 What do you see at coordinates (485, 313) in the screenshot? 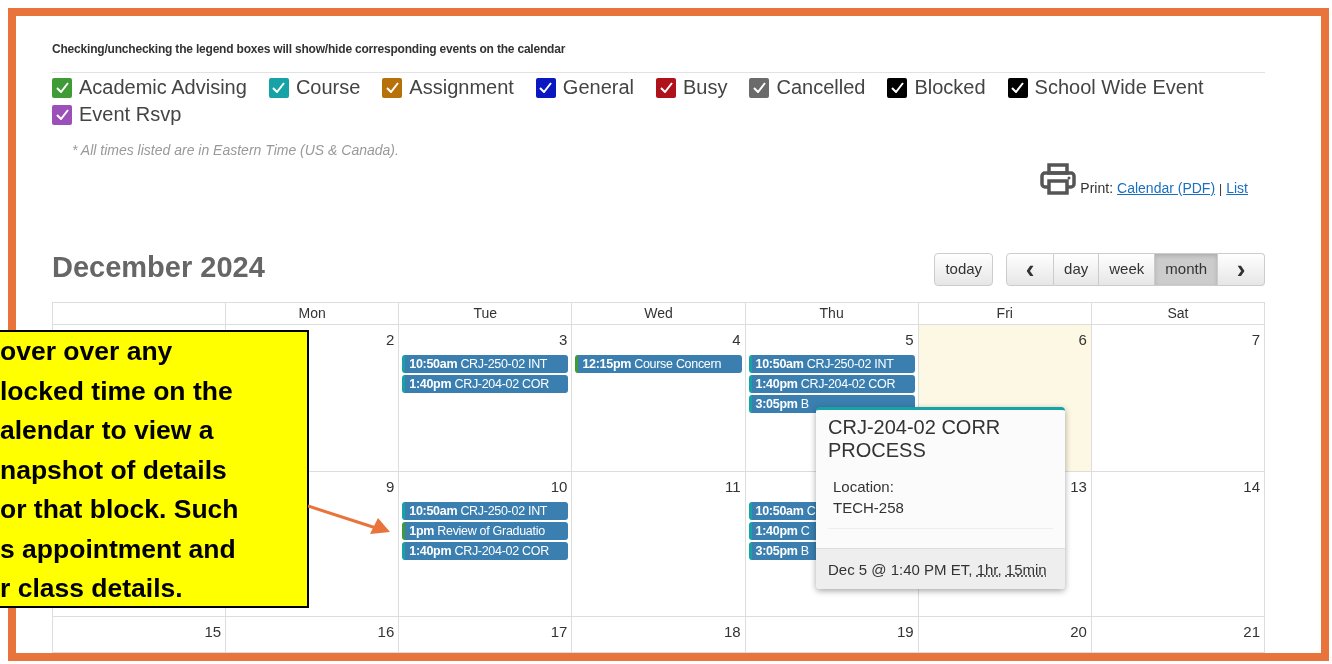
I see `day-header: Tue` at bounding box center [485, 313].